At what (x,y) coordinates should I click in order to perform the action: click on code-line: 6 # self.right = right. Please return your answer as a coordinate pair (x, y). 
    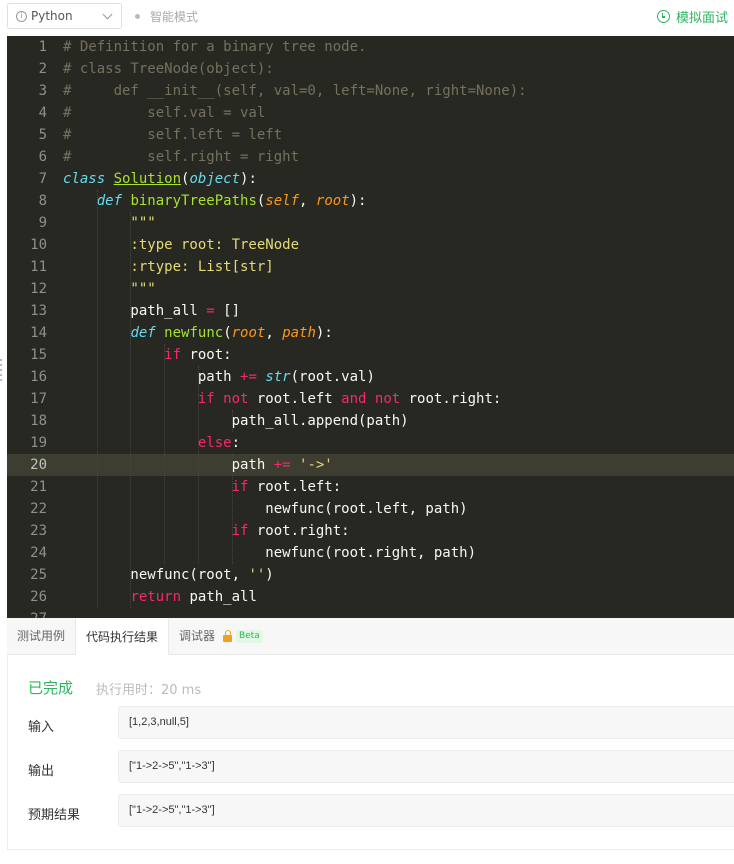
    Looking at the image, I should click on (370, 157).